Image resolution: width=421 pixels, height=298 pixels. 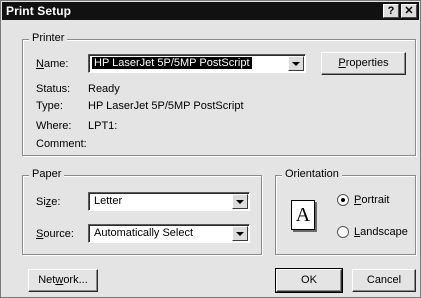 I want to click on paper-size-value: Letter, so click(x=108, y=201).